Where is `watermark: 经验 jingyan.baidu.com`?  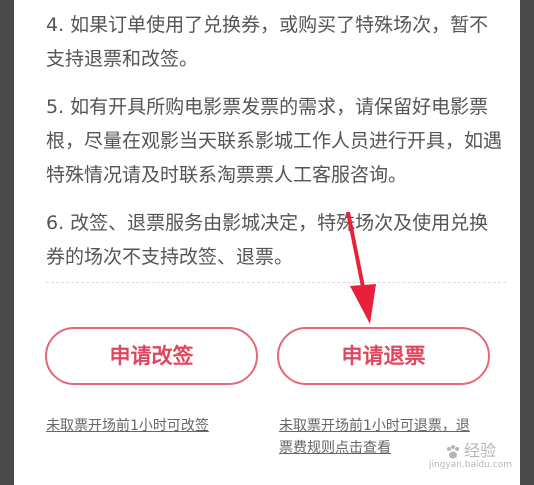 watermark: 经验 jingyan.baidu.com is located at coordinates (470, 456).